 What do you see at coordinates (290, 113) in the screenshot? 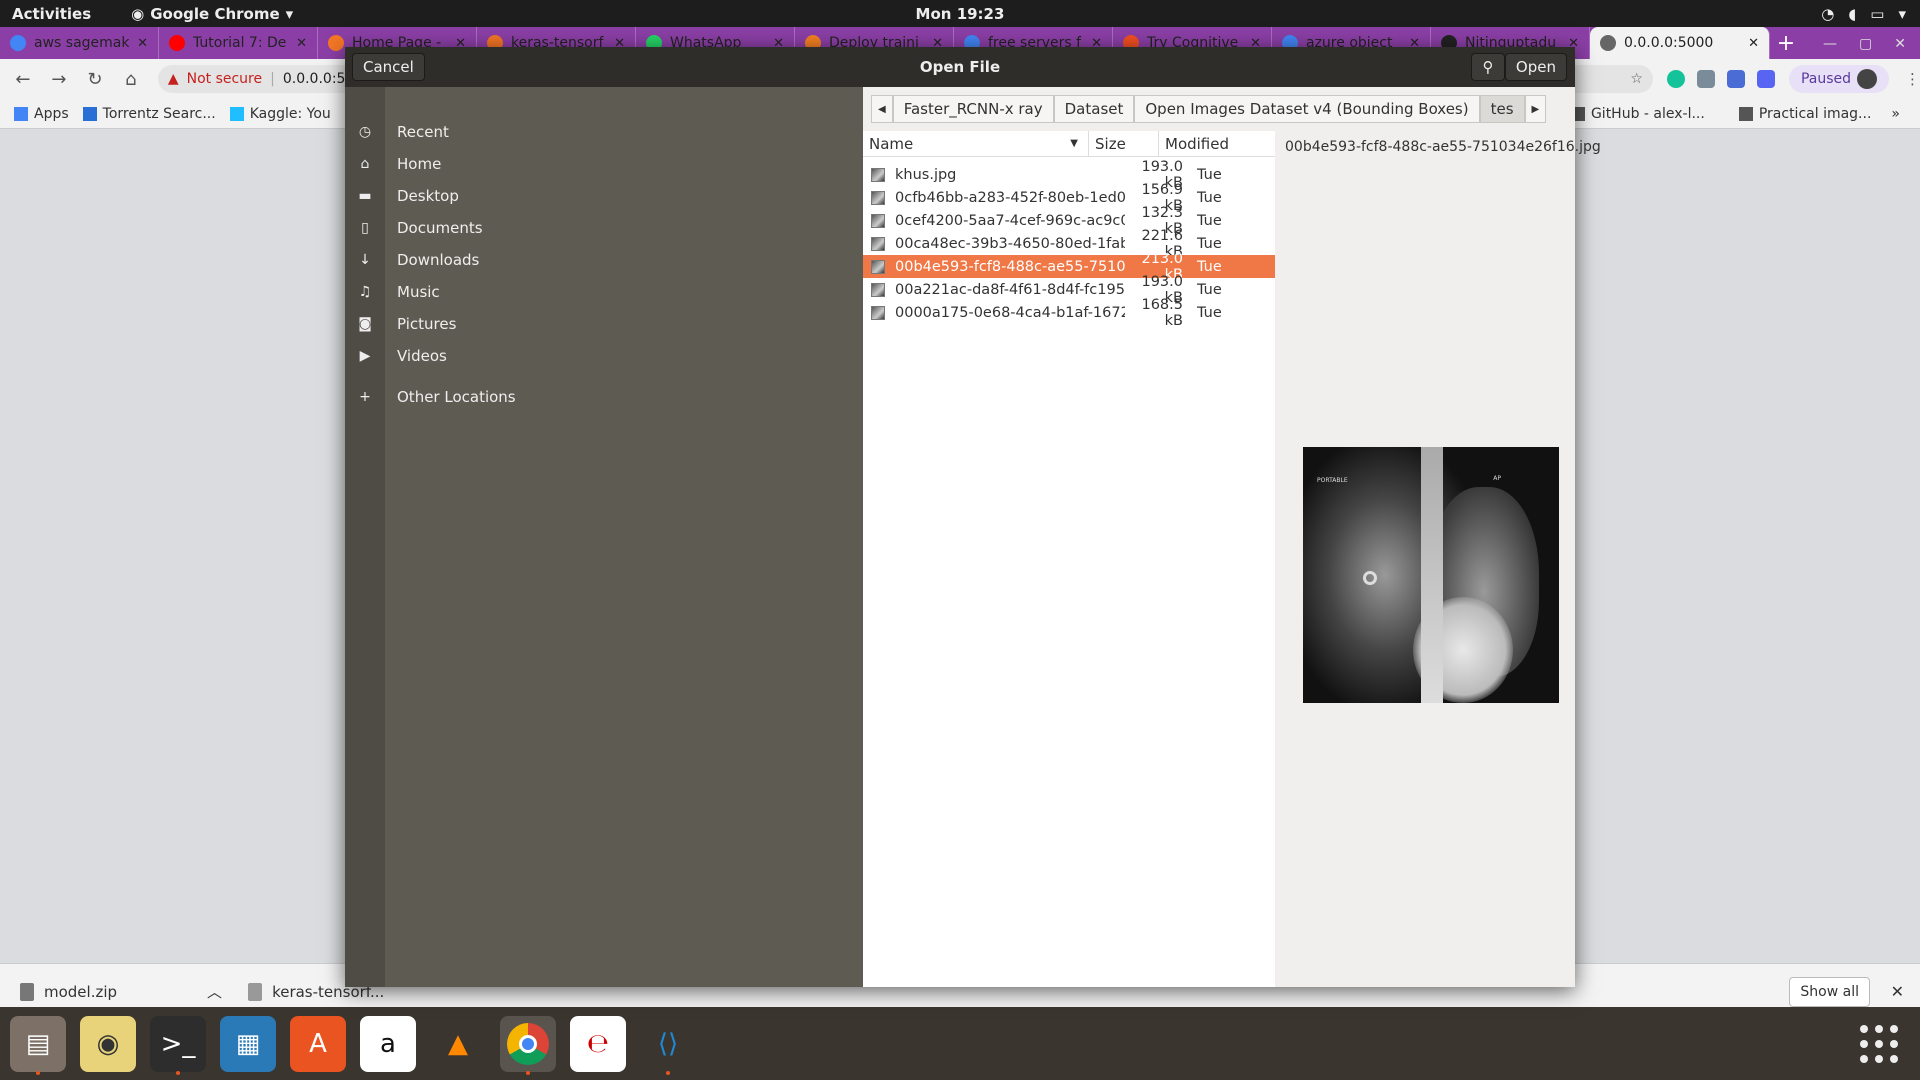
I see `bookmark-label: Kaggle: You` at bounding box center [290, 113].